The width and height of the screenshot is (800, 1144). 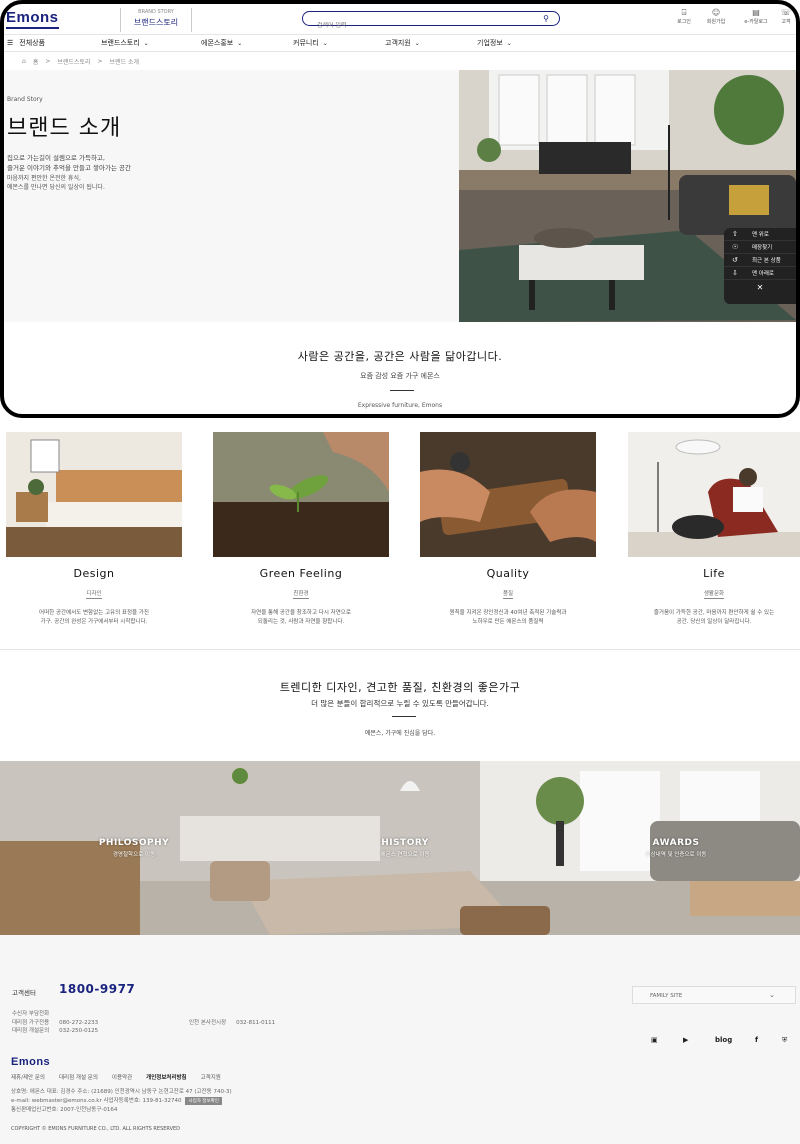 I want to click on footer-link-terms: 이용약관, so click(x=122, y=1077).